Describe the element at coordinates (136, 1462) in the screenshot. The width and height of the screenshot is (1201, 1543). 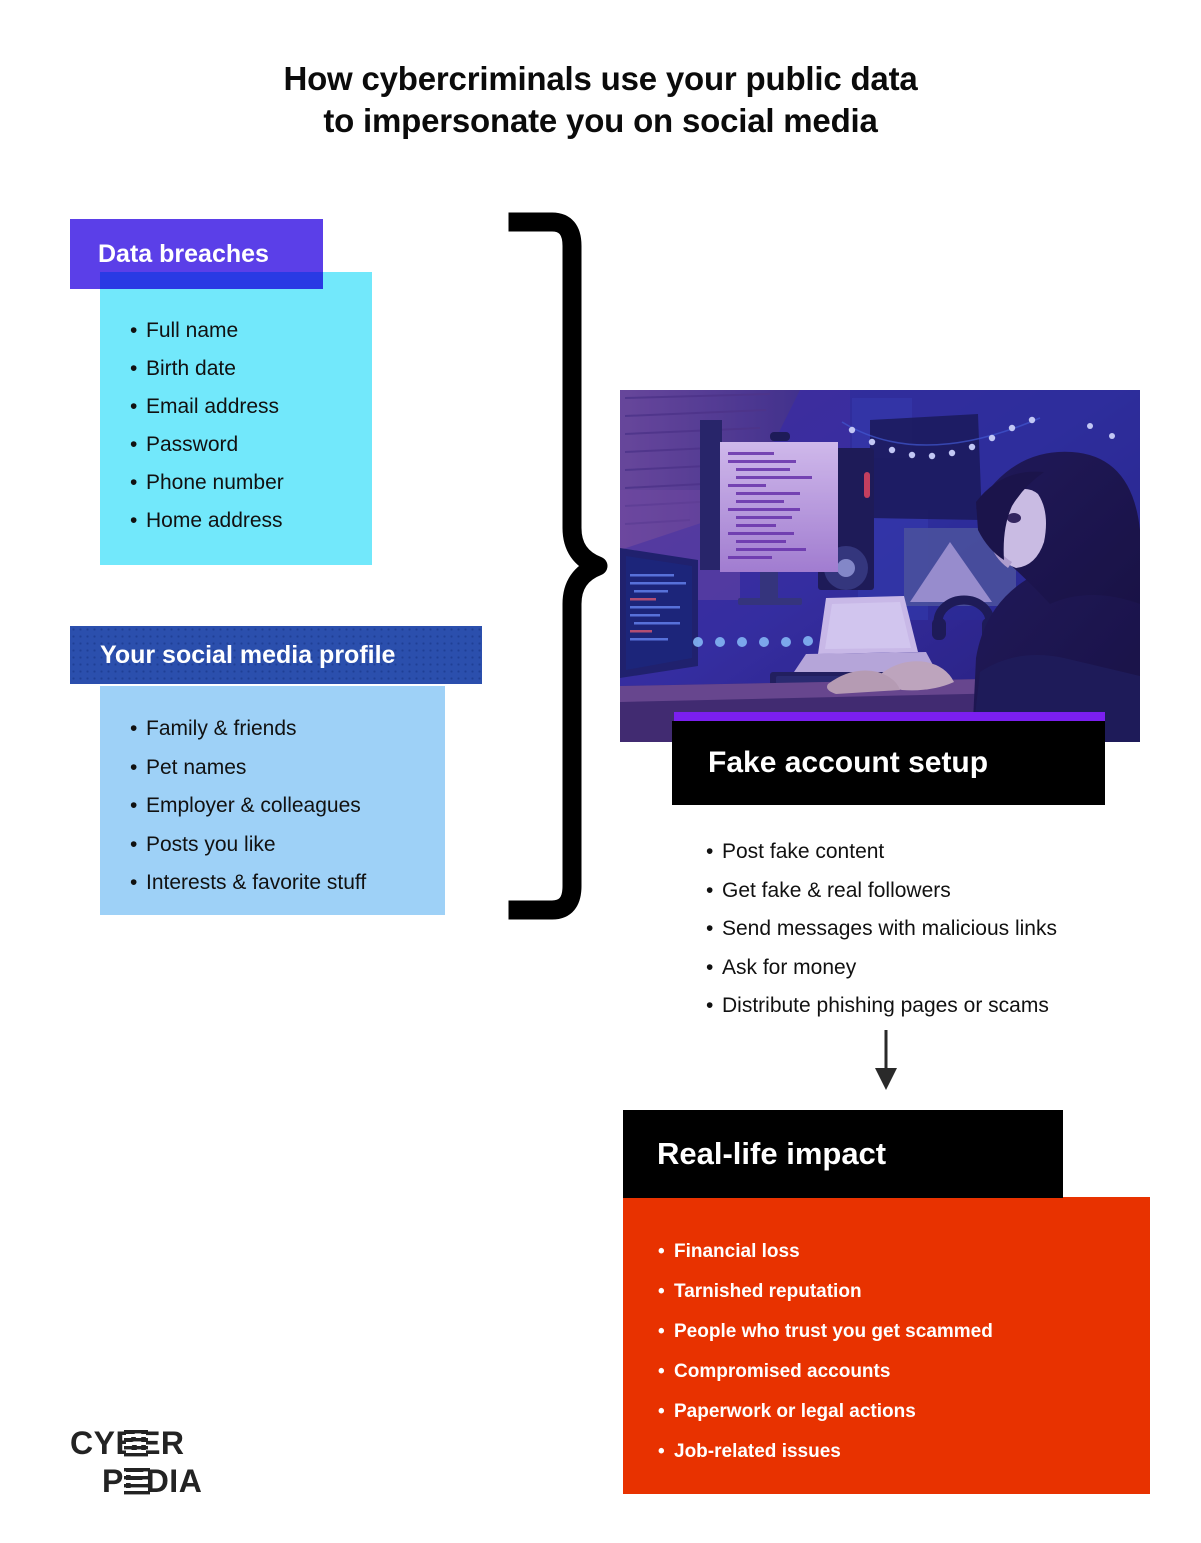
I see `cyberpedia-logo: CYBER PEDIA` at that location.